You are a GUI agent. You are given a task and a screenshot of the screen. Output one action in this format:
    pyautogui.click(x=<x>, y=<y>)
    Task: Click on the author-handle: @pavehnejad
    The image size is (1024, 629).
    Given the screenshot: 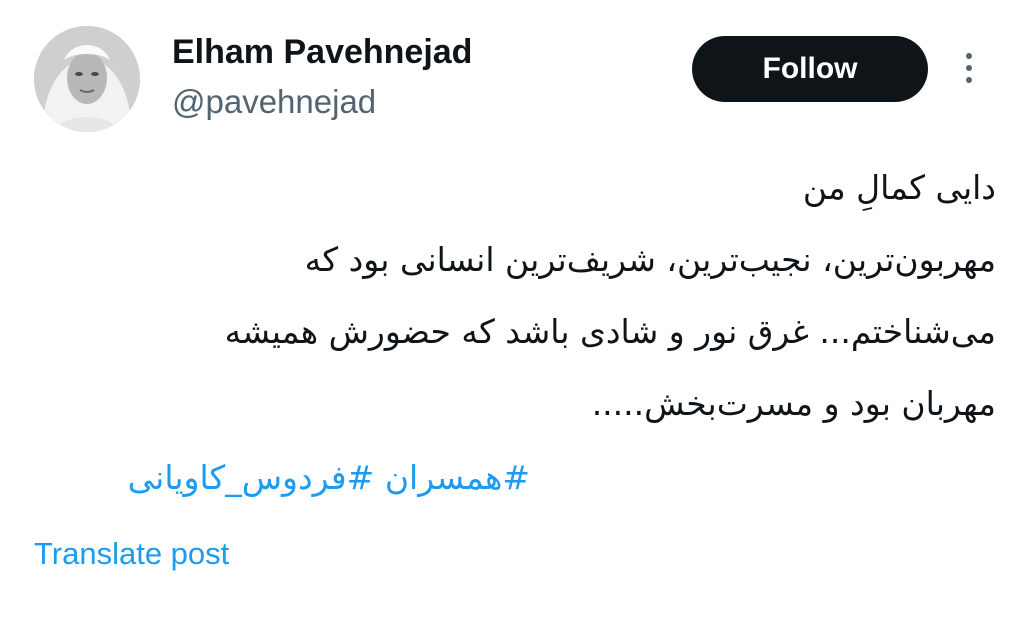 What is the action you would take?
    pyautogui.click(x=274, y=102)
    